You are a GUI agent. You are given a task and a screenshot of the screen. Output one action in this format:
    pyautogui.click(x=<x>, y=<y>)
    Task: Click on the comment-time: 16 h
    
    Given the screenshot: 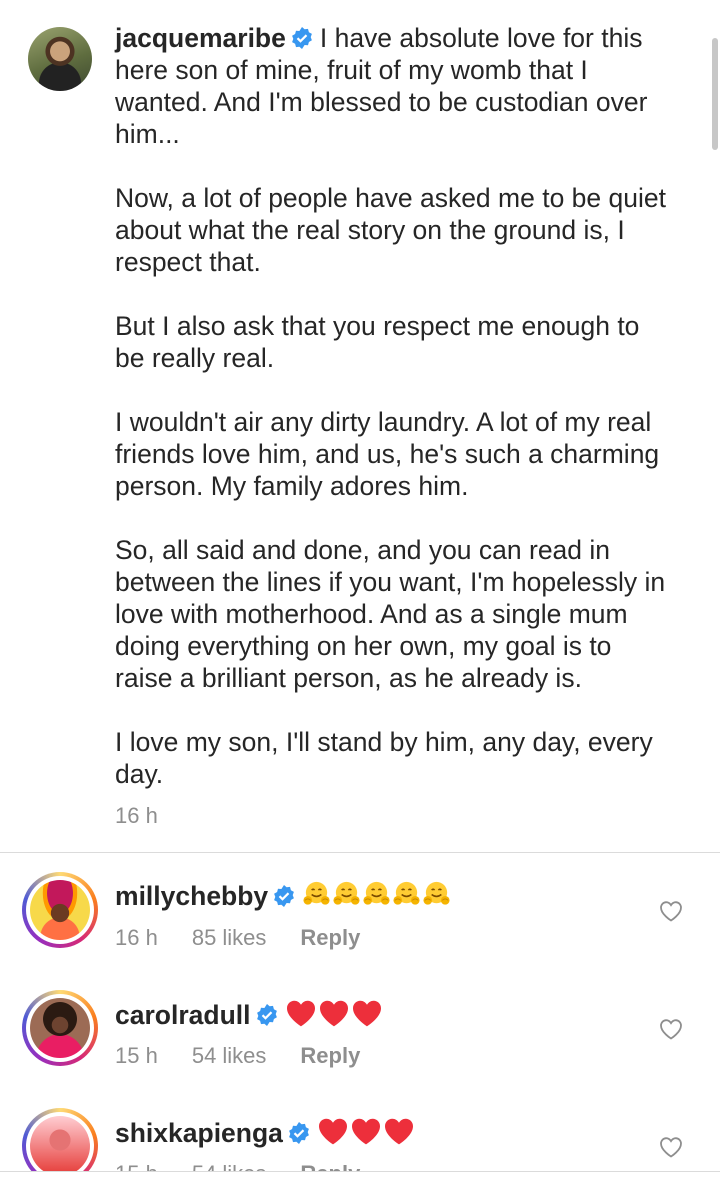 What is the action you would take?
    pyautogui.click(x=136, y=937)
    